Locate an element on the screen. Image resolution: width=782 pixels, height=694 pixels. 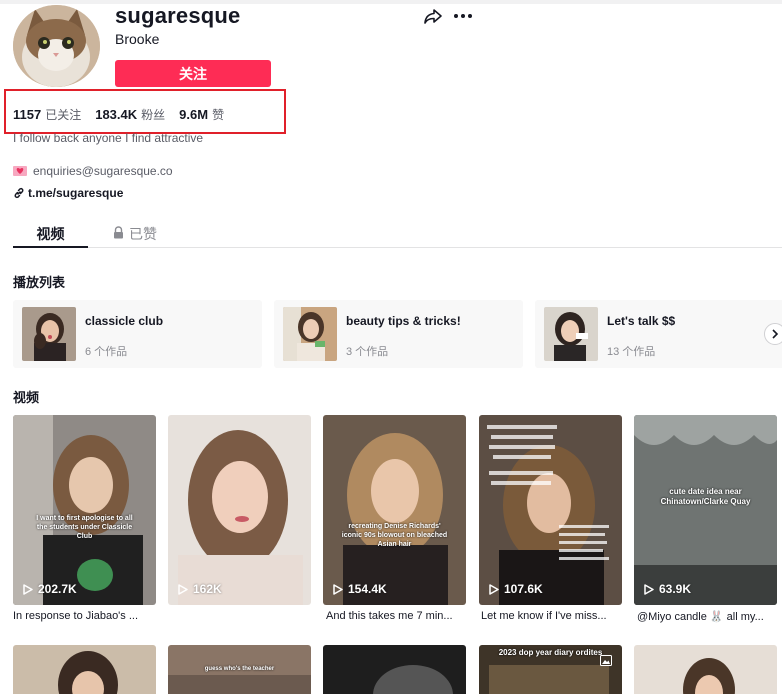
chevron-right-icon is located at coordinates (775, 334).